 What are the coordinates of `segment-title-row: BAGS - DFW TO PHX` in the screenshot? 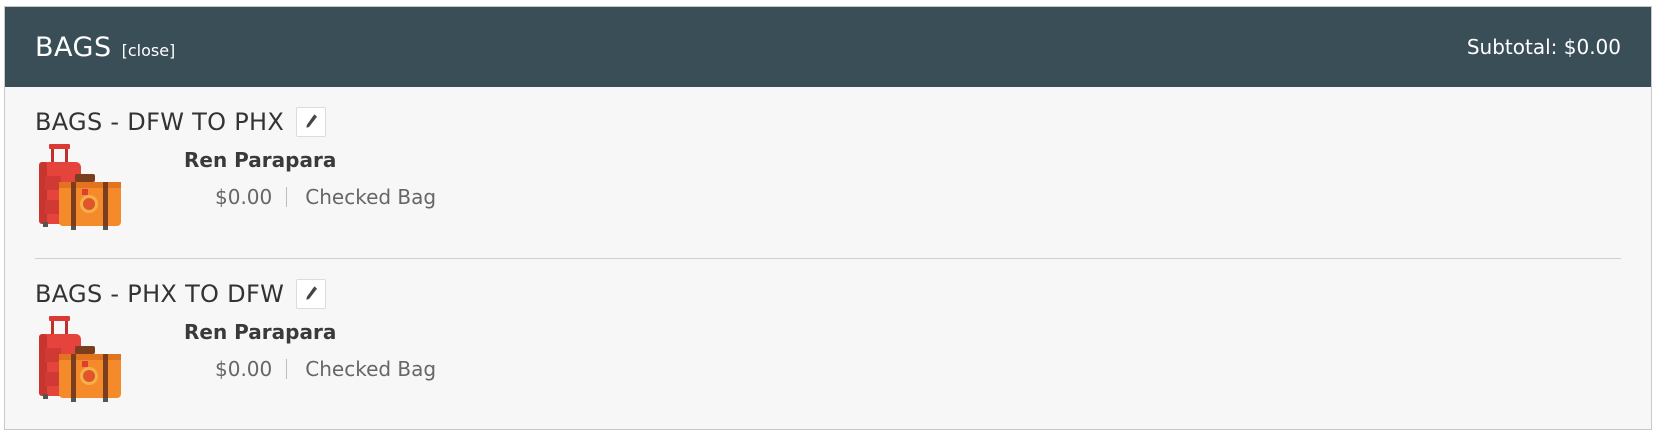 It's located at (181, 122).